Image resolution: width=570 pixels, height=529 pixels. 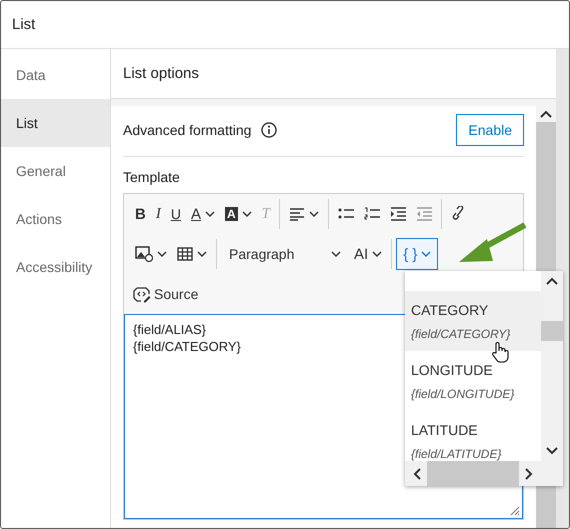 What do you see at coordinates (169, 329) in the screenshot?
I see `template-text-line: {field/ALIAS}` at bounding box center [169, 329].